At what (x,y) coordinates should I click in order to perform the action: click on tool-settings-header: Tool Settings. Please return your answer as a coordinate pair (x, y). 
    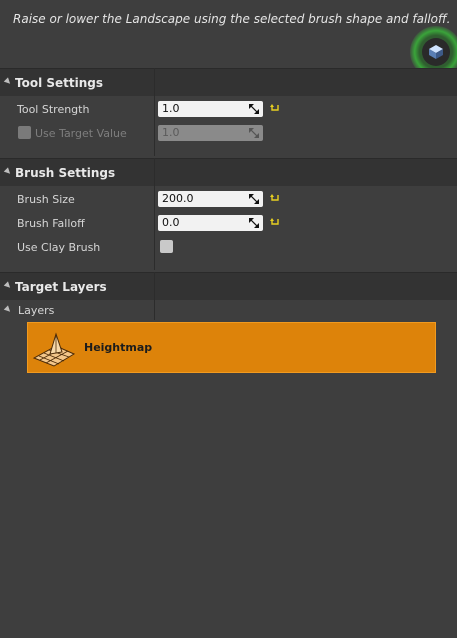
    Looking at the image, I should click on (228, 82).